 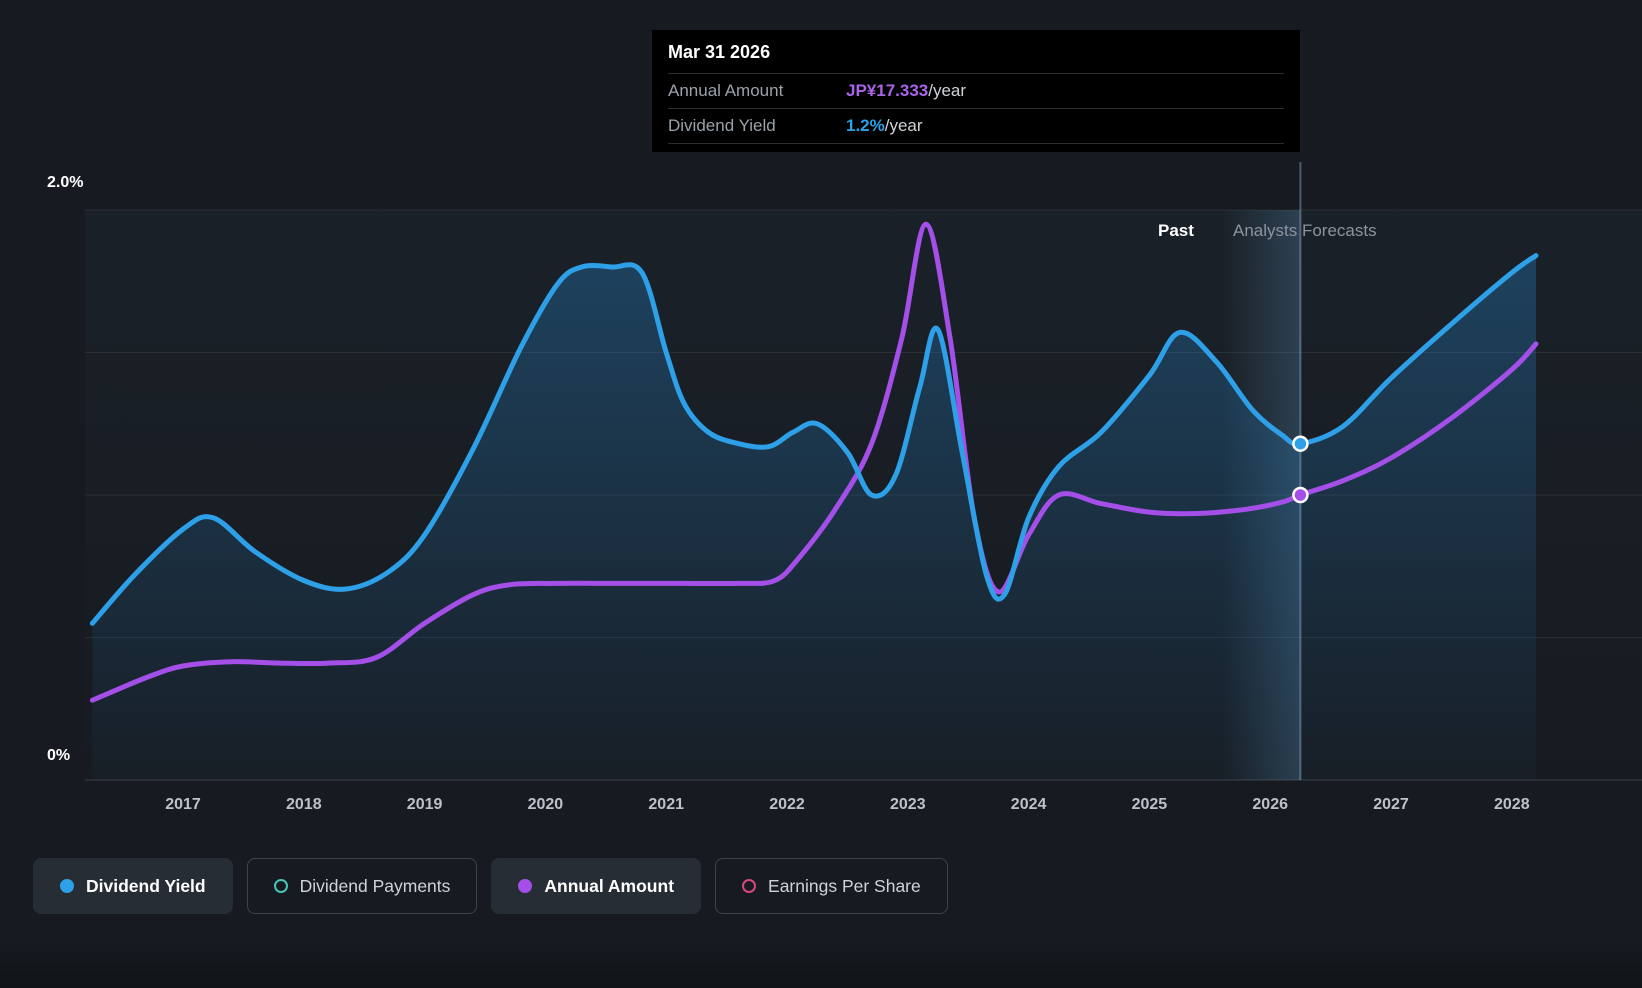 What do you see at coordinates (1391, 804) in the screenshot?
I see `x-axis-label-2027: 2027` at bounding box center [1391, 804].